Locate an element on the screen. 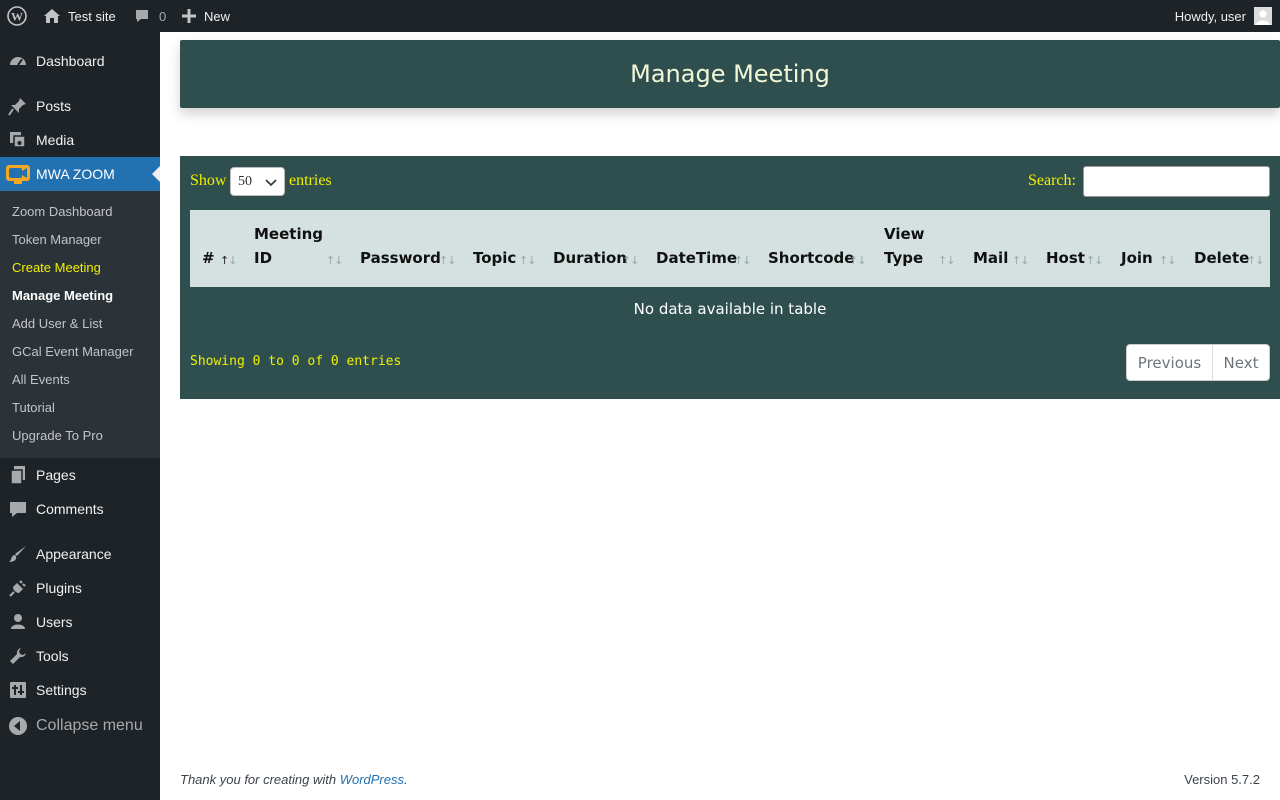 This screenshot has width=1280, height=800. submenu-manage-meeting: Manage Meeting is located at coordinates (62, 295).